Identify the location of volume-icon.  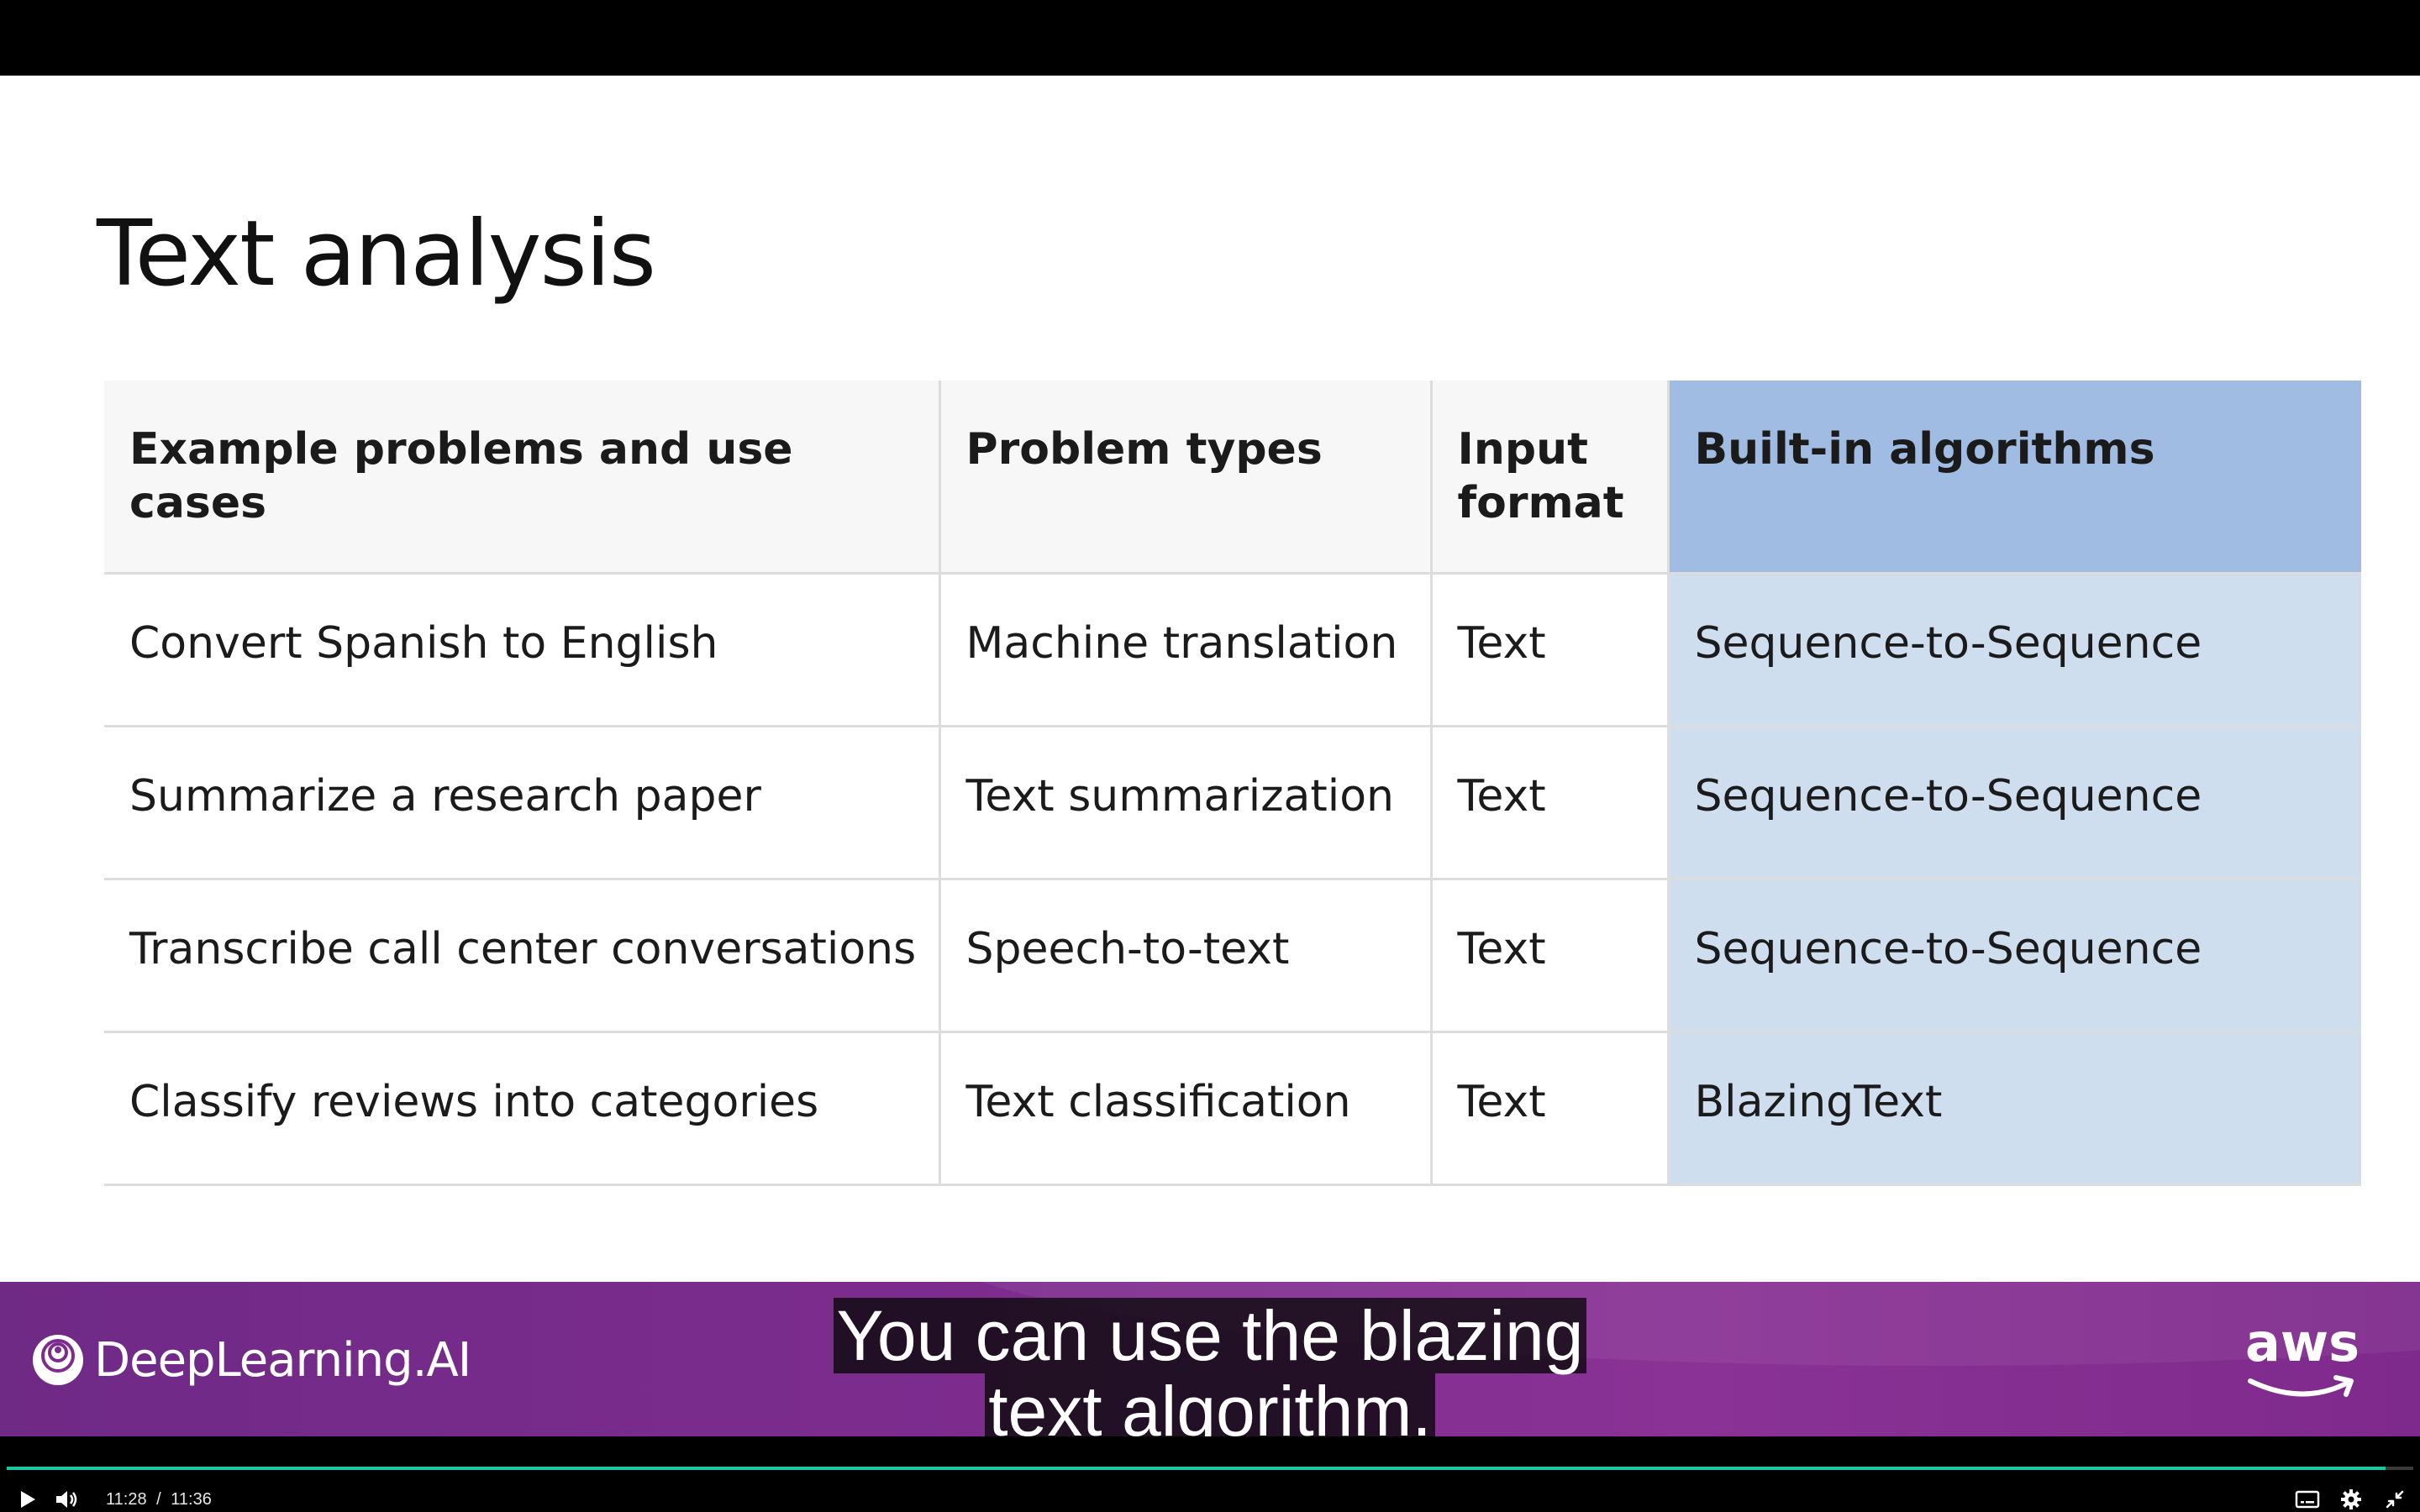
(66, 1499).